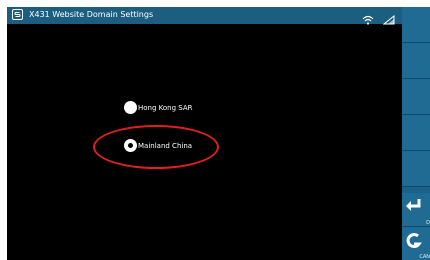 This screenshot has width=430, height=260. I want to click on enter-button: D, so click(416, 210).